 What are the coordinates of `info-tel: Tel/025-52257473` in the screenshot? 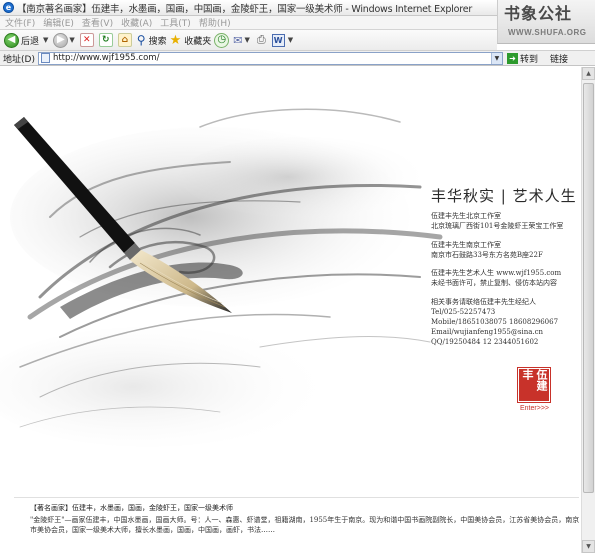 It's located at (463, 312).